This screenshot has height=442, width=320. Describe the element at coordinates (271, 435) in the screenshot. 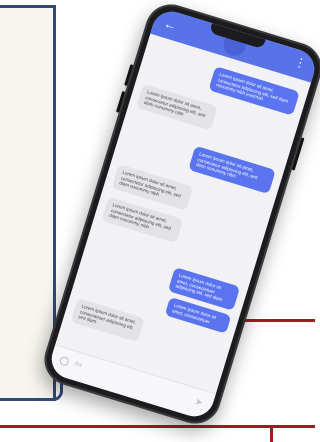

I see `accent-line-vertical` at that location.